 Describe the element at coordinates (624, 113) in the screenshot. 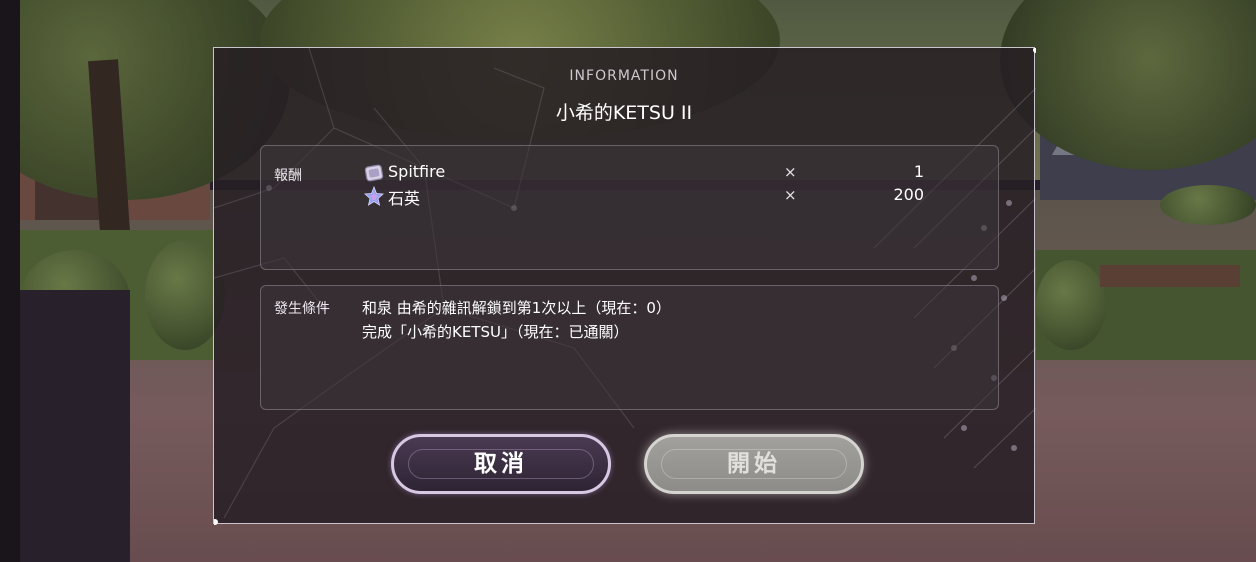

I see `quest-title: 小希的KETSU II` at that location.